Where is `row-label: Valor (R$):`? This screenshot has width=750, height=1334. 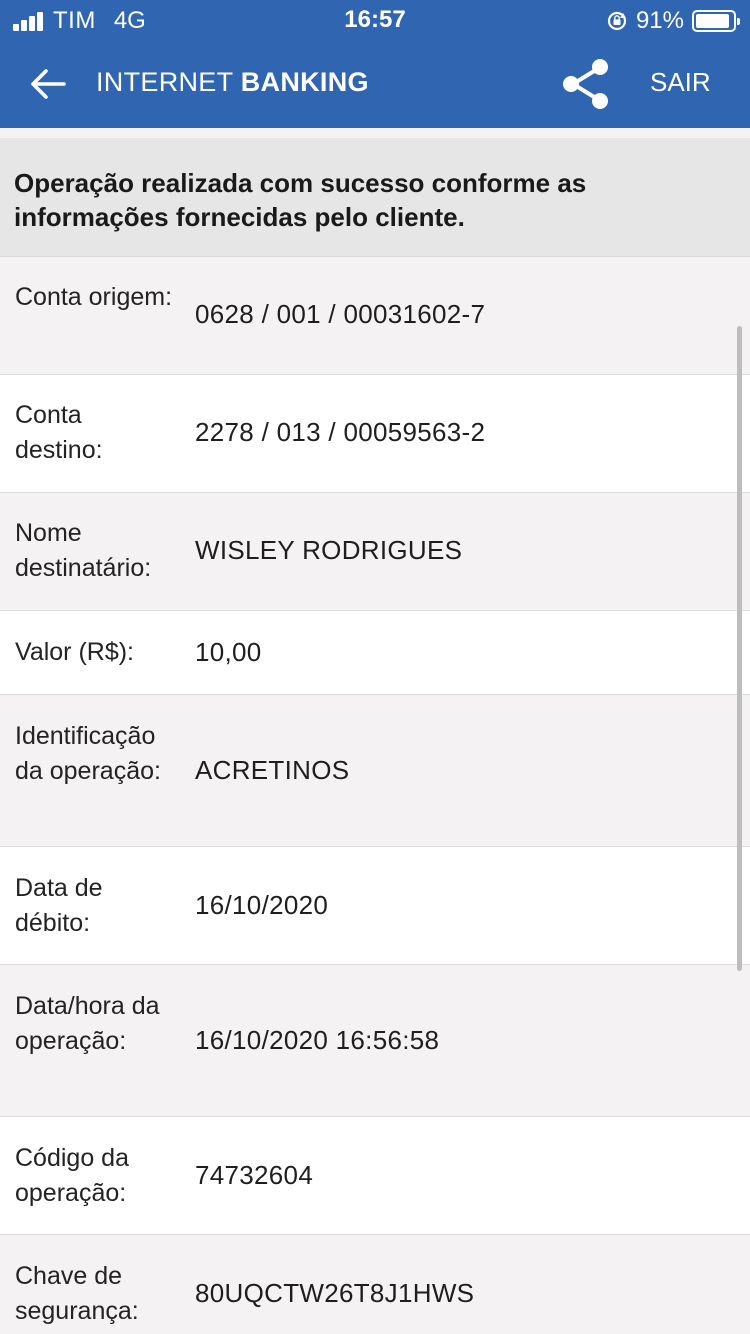
row-label: Valor (R$): is located at coordinates (75, 652).